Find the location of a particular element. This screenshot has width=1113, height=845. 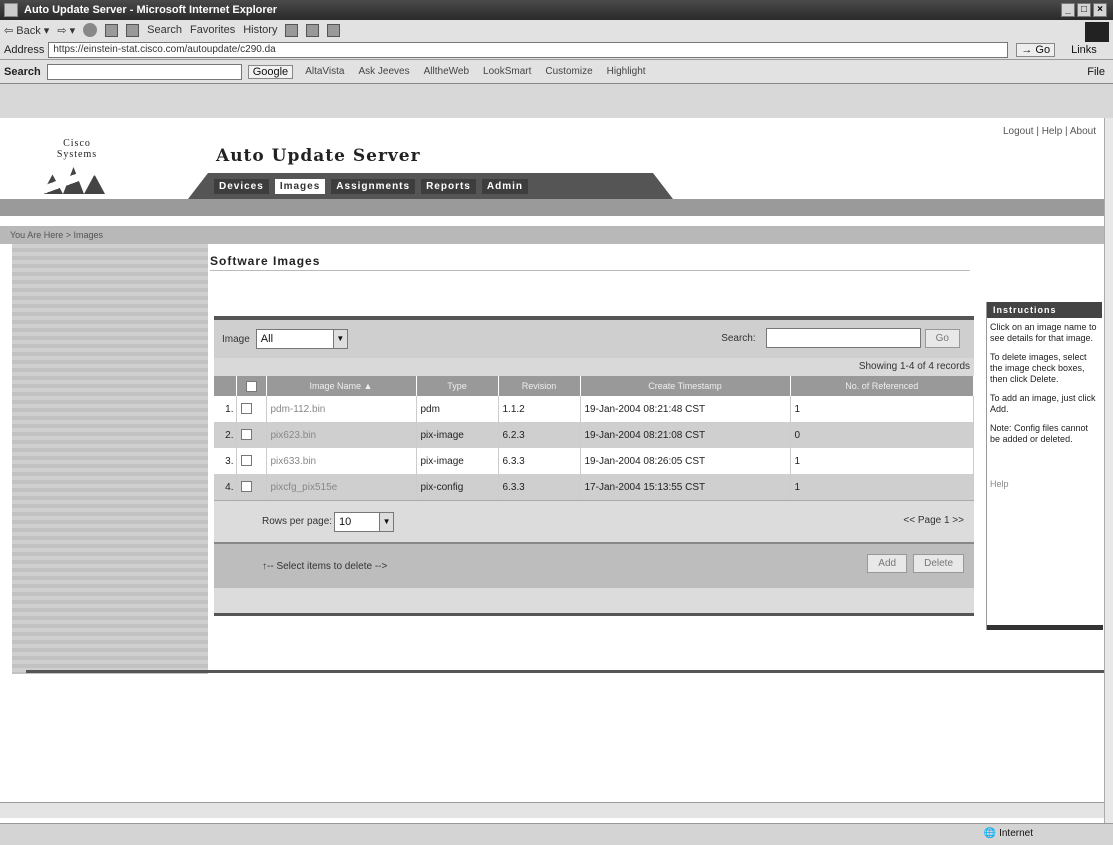

column-type: Type is located at coordinates (457, 386).